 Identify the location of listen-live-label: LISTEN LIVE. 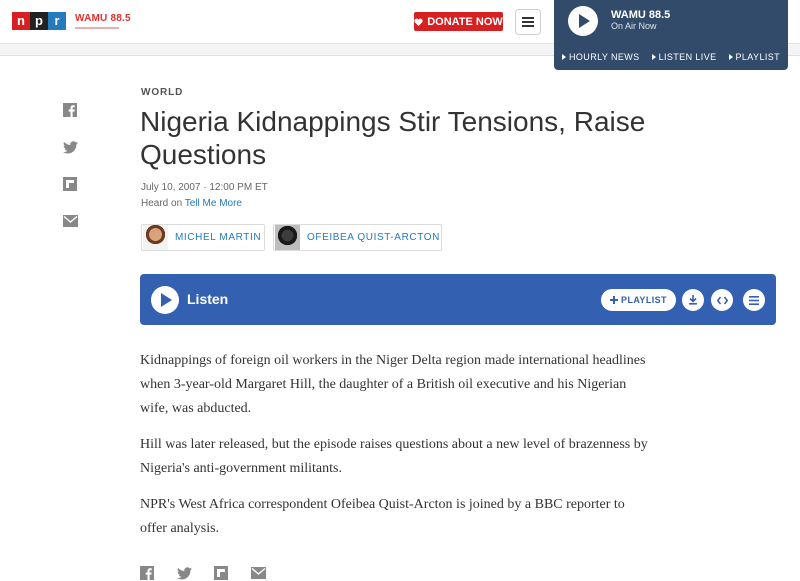
(687, 57).